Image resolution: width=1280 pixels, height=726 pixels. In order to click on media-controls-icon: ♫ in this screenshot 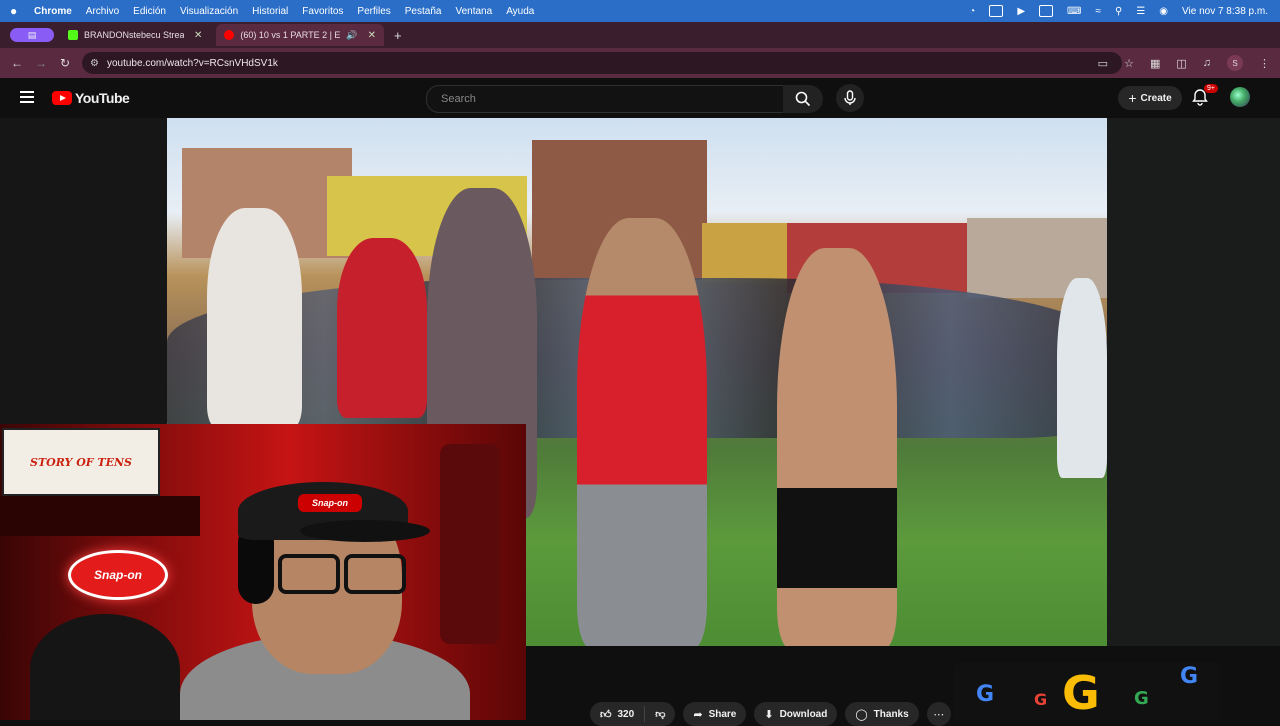, I will do `click(1207, 63)`.